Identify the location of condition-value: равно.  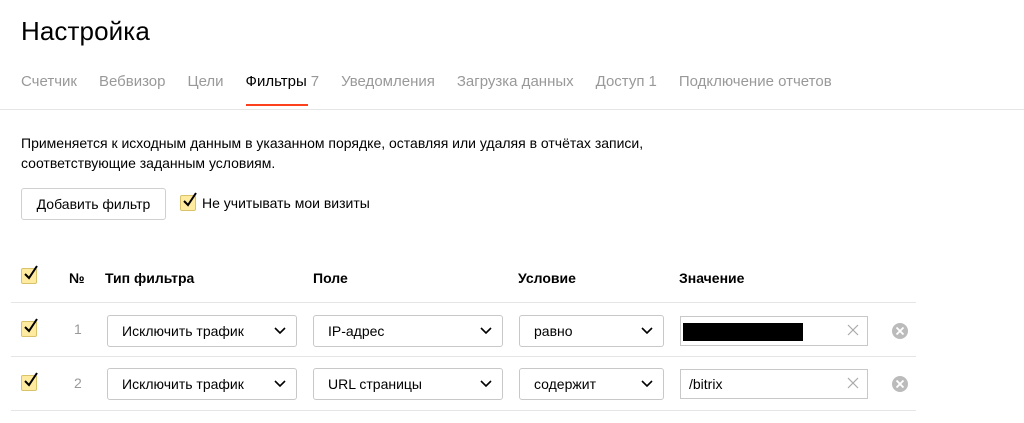
(553, 331).